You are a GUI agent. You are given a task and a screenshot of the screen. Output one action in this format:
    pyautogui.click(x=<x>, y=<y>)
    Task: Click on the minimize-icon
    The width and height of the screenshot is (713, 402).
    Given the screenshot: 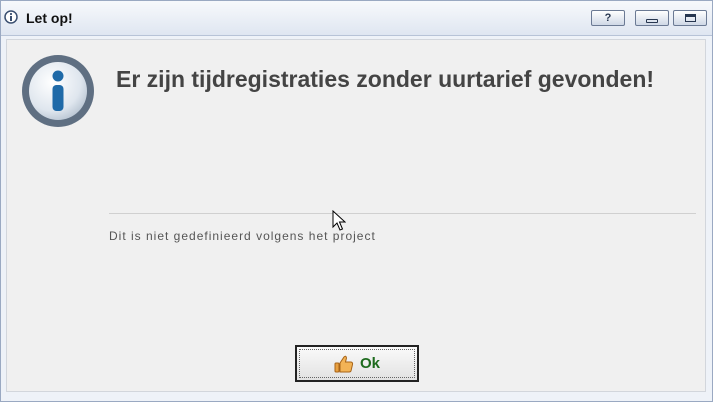 What is the action you would take?
    pyautogui.click(x=652, y=20)
    